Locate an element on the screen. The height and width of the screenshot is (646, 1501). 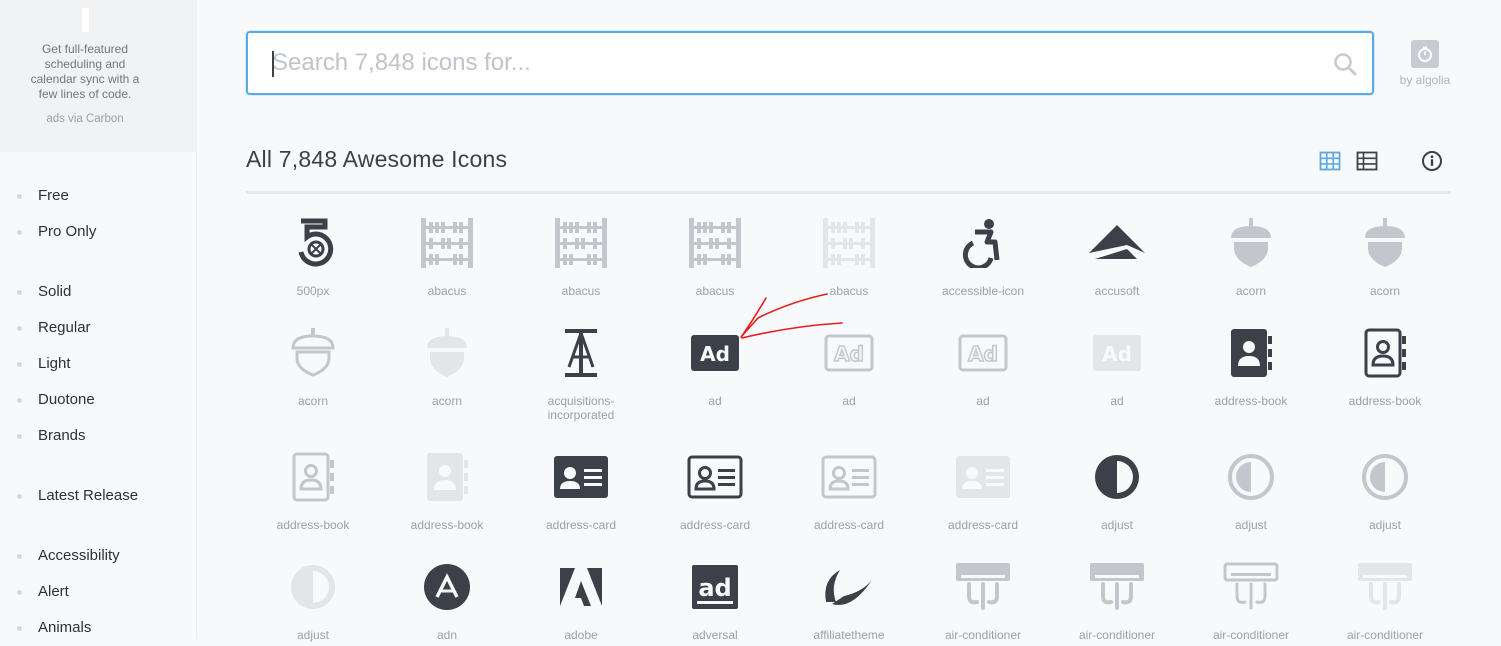
algolia-label: by algolia is located at coordinates (1425, 80).